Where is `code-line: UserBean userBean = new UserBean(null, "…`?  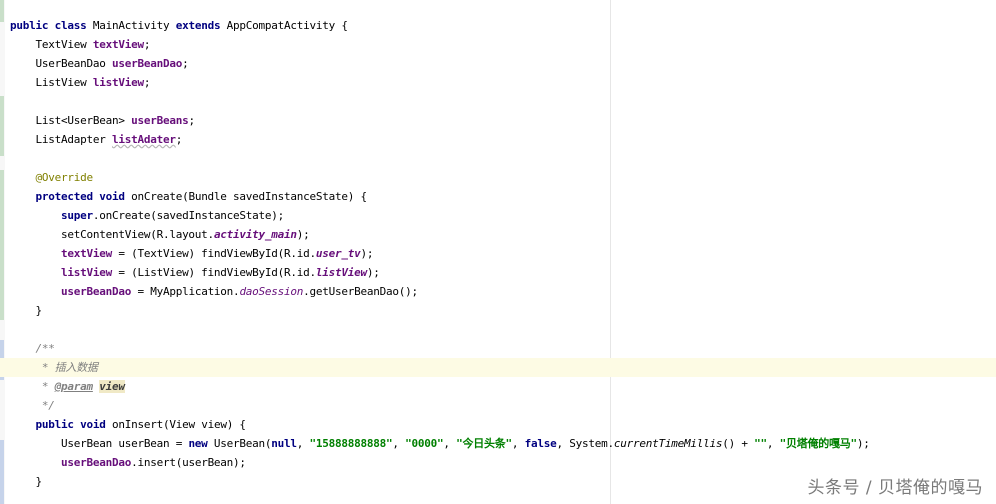 code-line: UserBean userBean = new UserBean(null, "… is located at coordinates (465, 443).